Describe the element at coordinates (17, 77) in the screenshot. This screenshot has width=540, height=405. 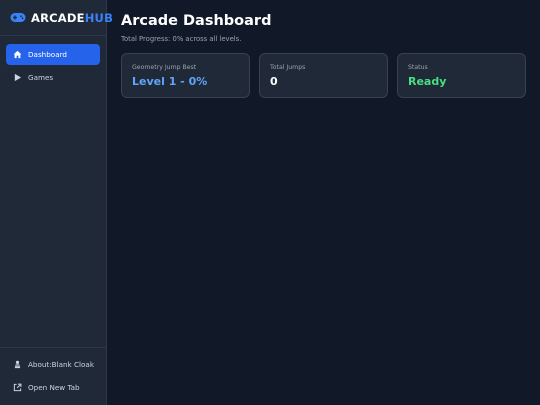
I see `play-icon` at that location.